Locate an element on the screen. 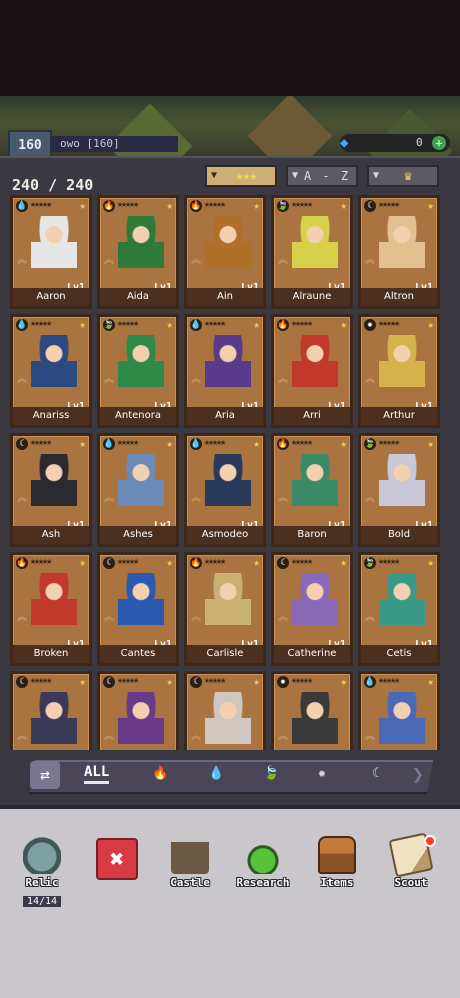  hero-card: ☾★★★★★★︽Lv1Altron is located at coordinates (399, 252).